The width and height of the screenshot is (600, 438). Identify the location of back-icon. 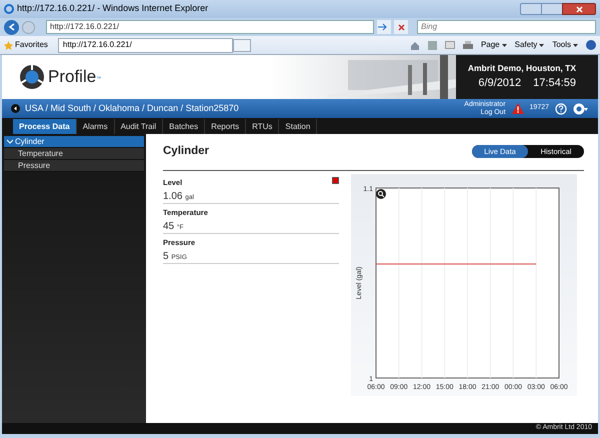
(15, 108).